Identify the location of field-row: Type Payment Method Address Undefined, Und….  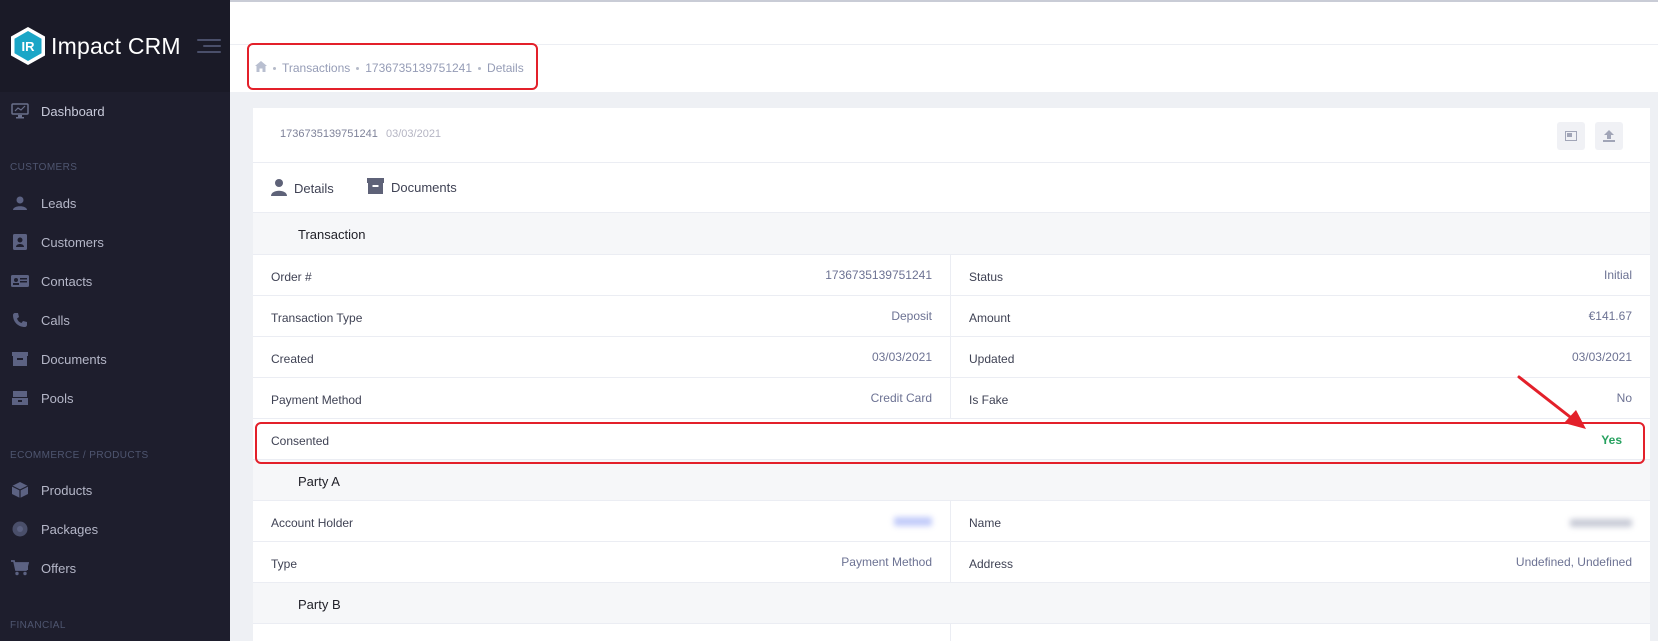
(951, 562).